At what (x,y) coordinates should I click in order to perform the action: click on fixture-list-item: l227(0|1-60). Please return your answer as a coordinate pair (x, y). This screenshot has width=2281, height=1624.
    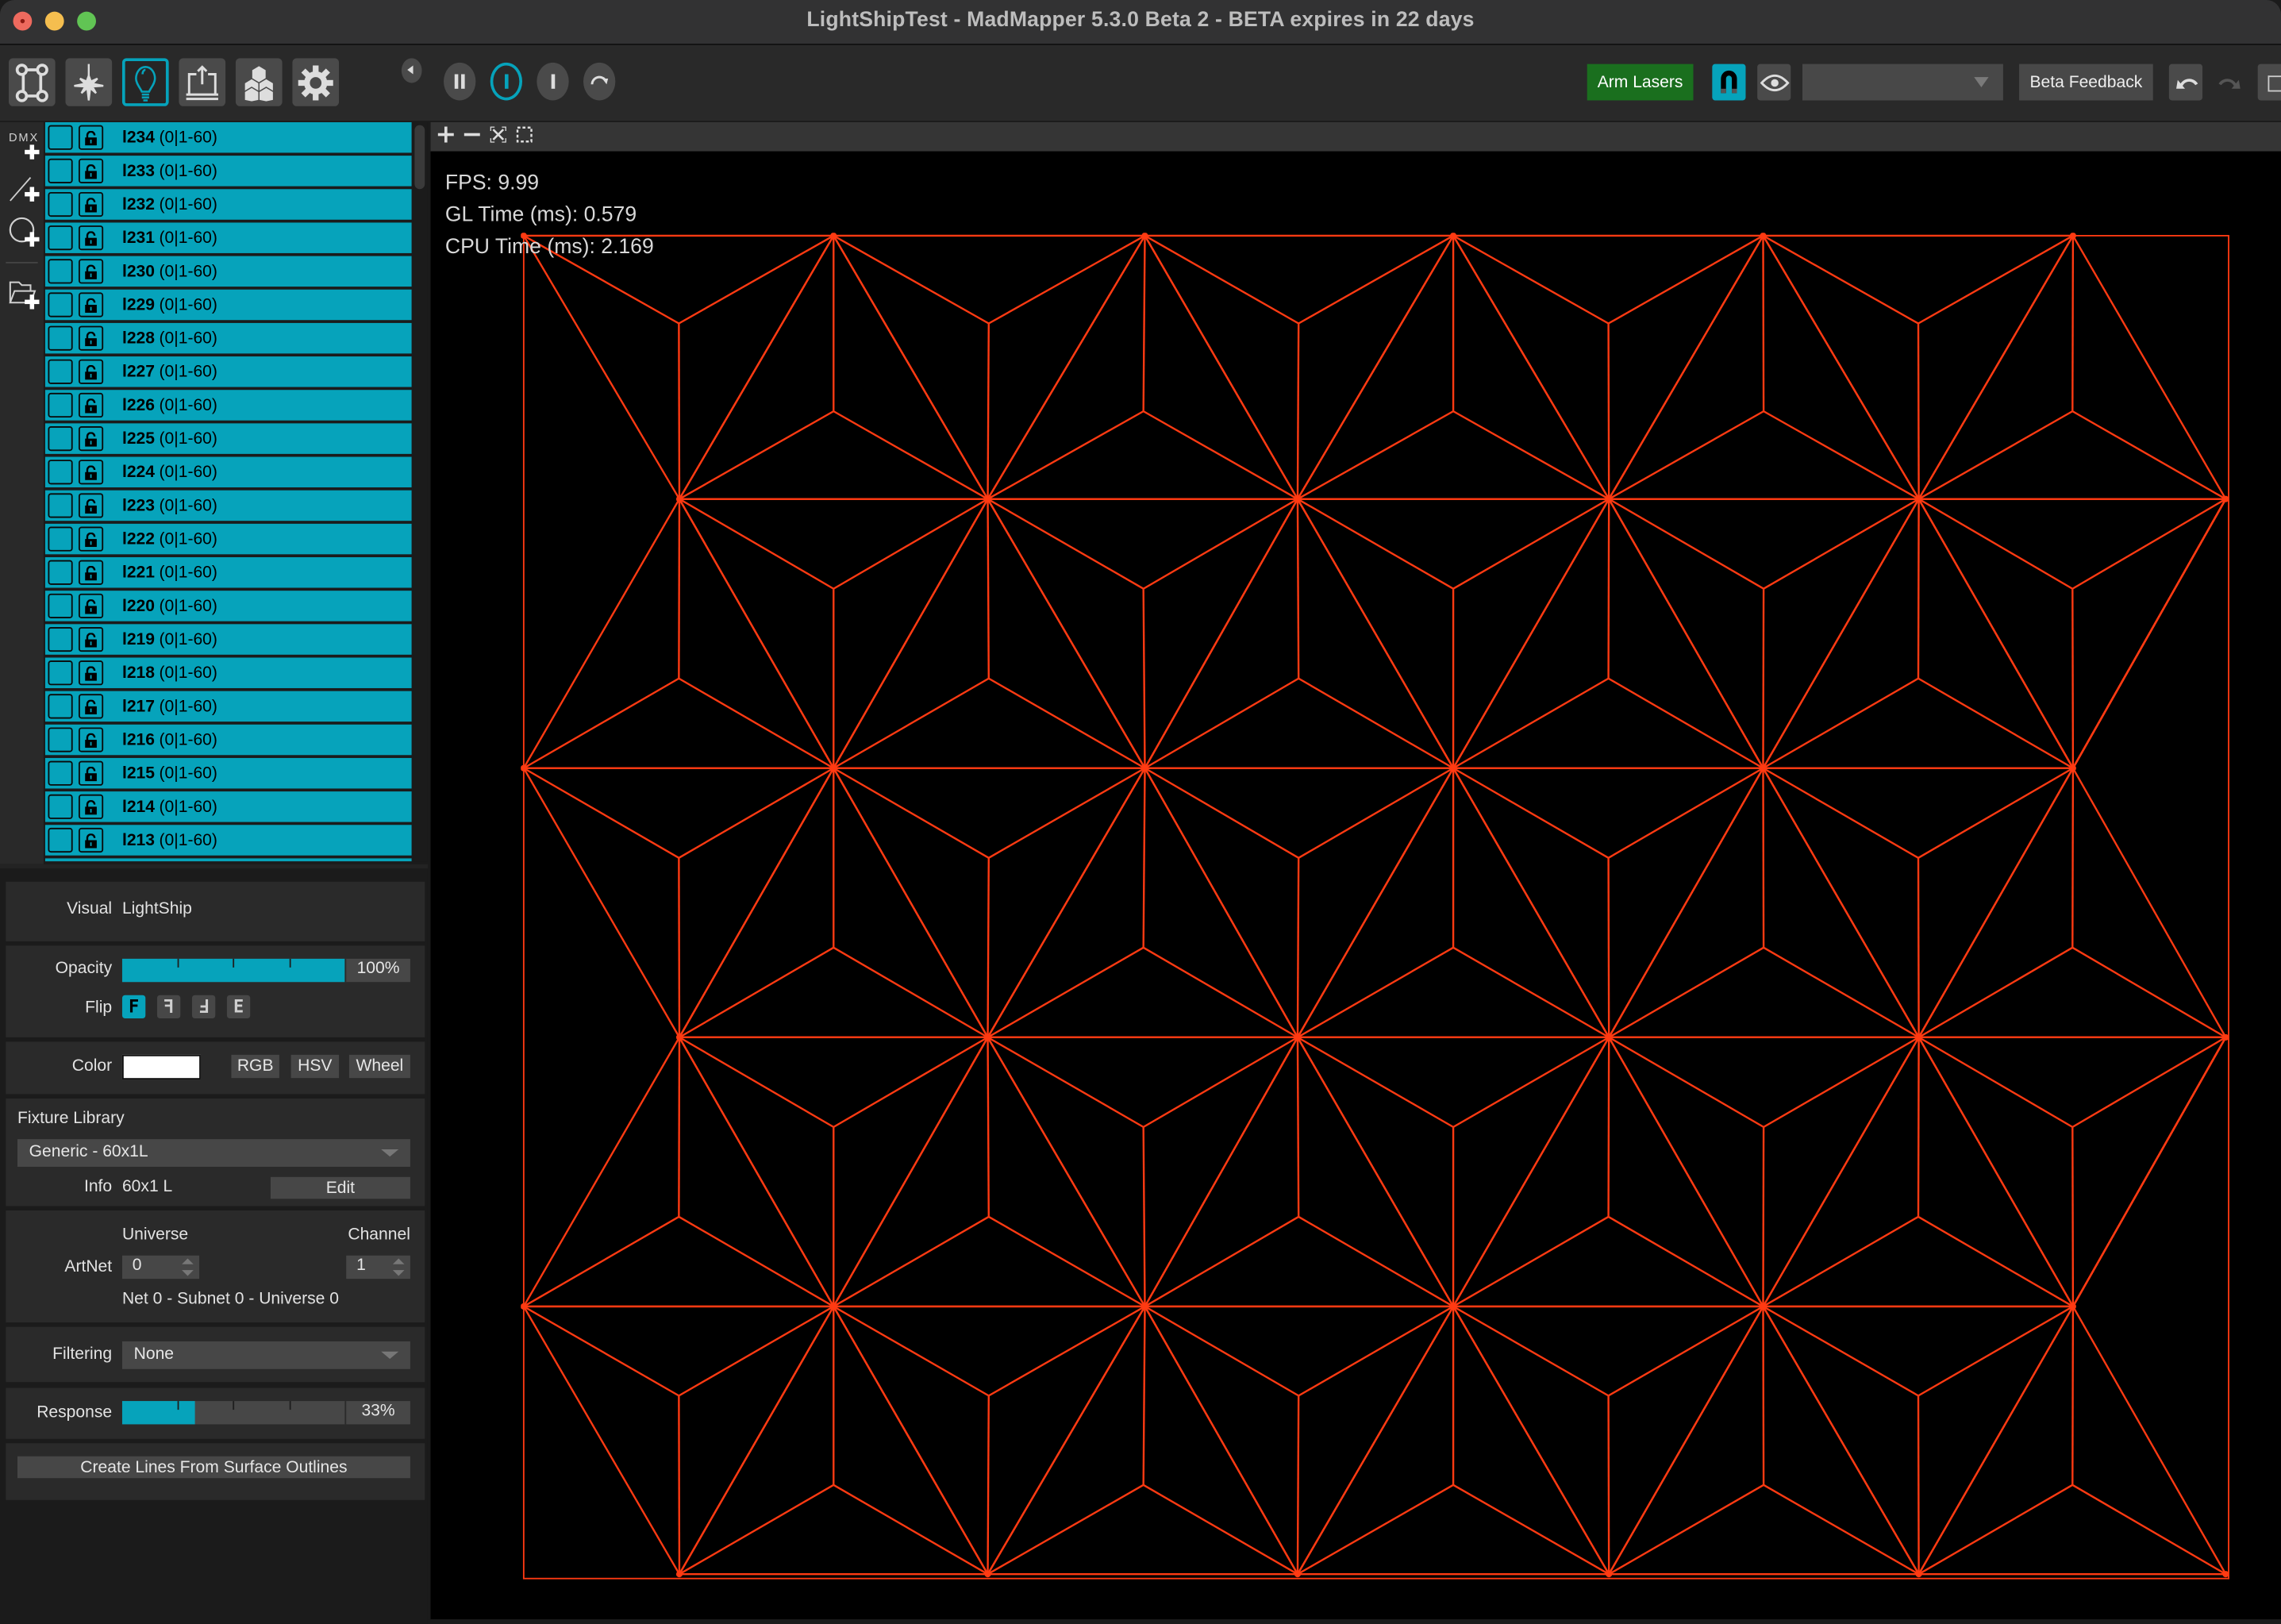
    Looking at the image, I should click on (228, 371).